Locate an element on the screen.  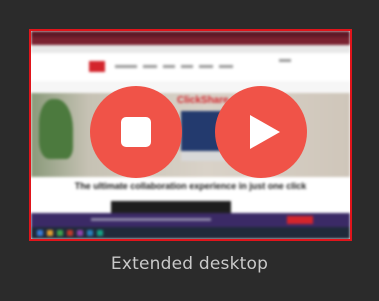
os-taskbar is located at coordinates (190, 233).